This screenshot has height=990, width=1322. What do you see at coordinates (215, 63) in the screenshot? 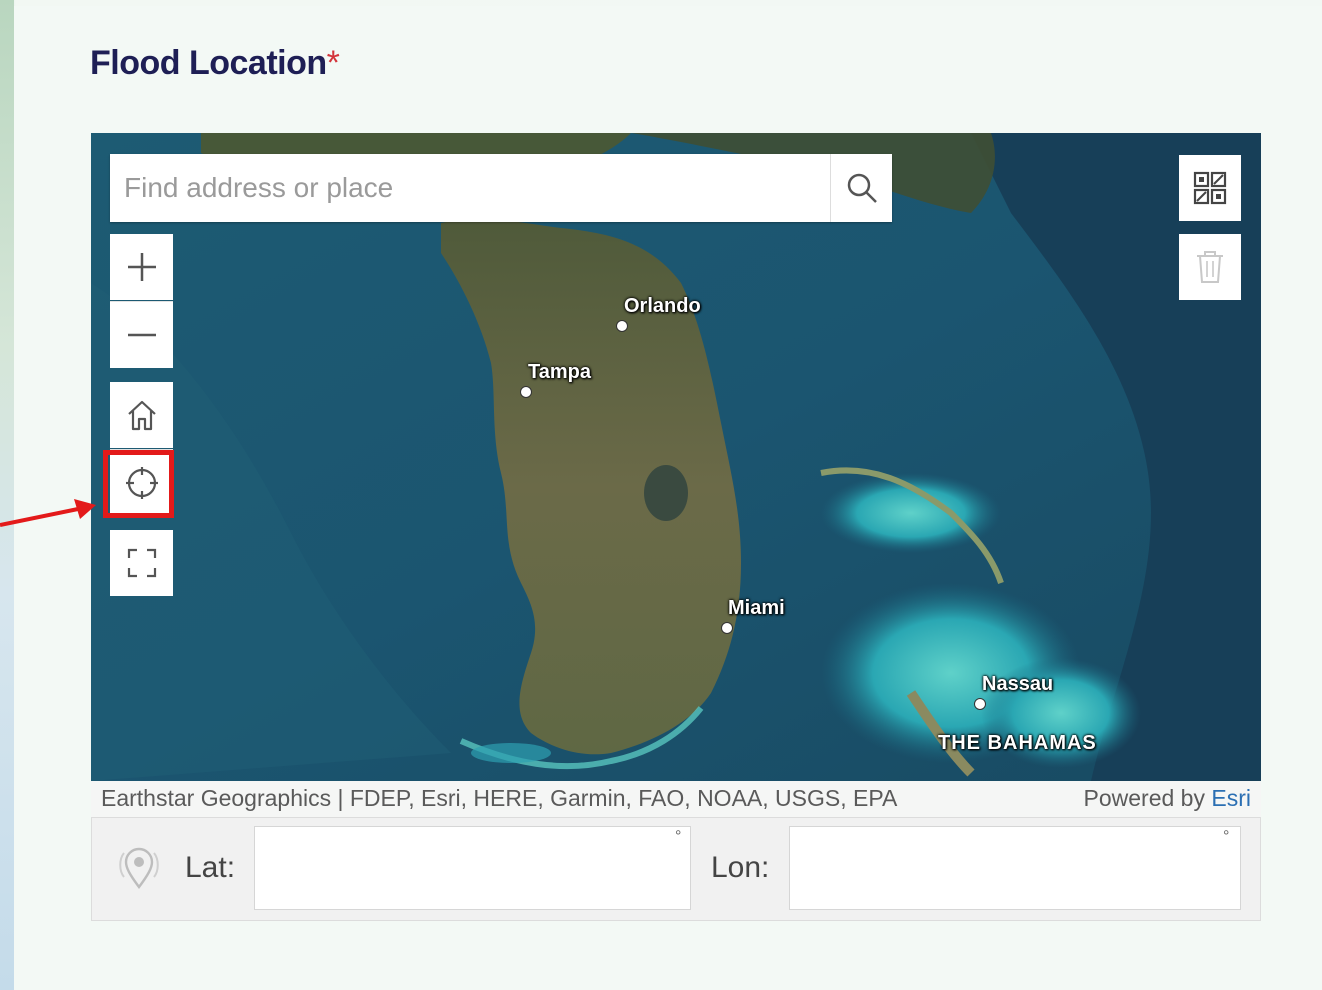
I see `field-title: Flood Location*` at bounding box center [215, 63].